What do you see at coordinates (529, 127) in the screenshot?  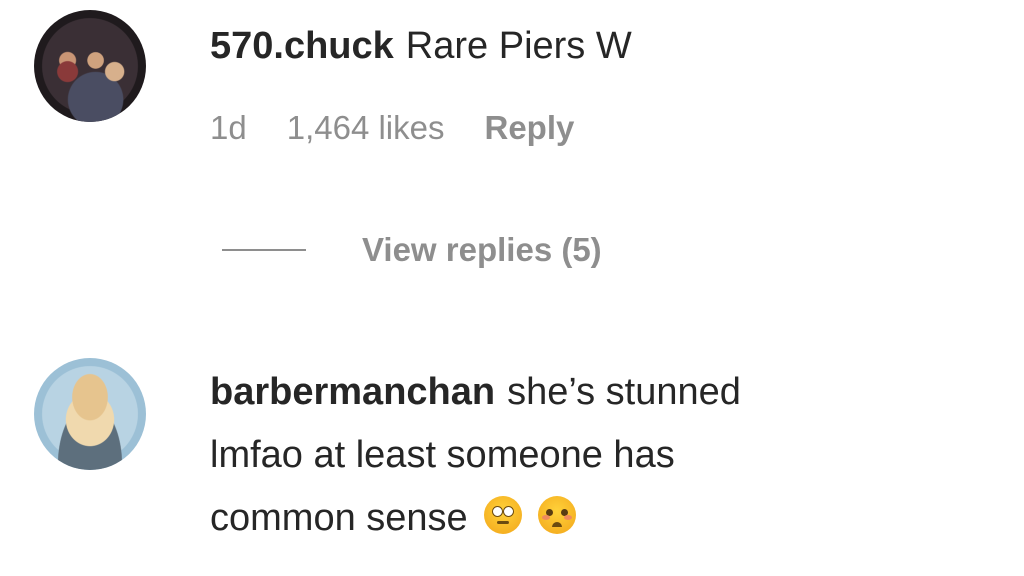 I see `reply-button: Reply` at bounding box center [529, 127].